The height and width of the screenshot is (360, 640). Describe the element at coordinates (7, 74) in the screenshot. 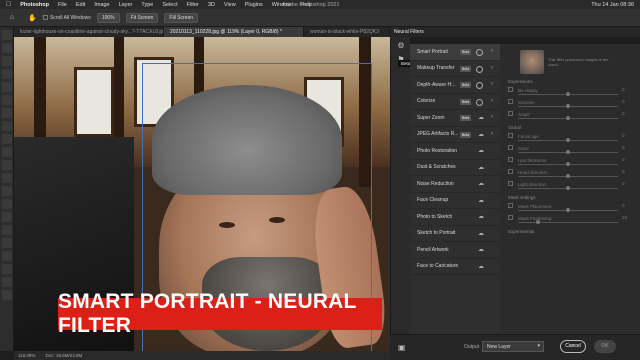

I see `quick-select-tool-icon` at that location.